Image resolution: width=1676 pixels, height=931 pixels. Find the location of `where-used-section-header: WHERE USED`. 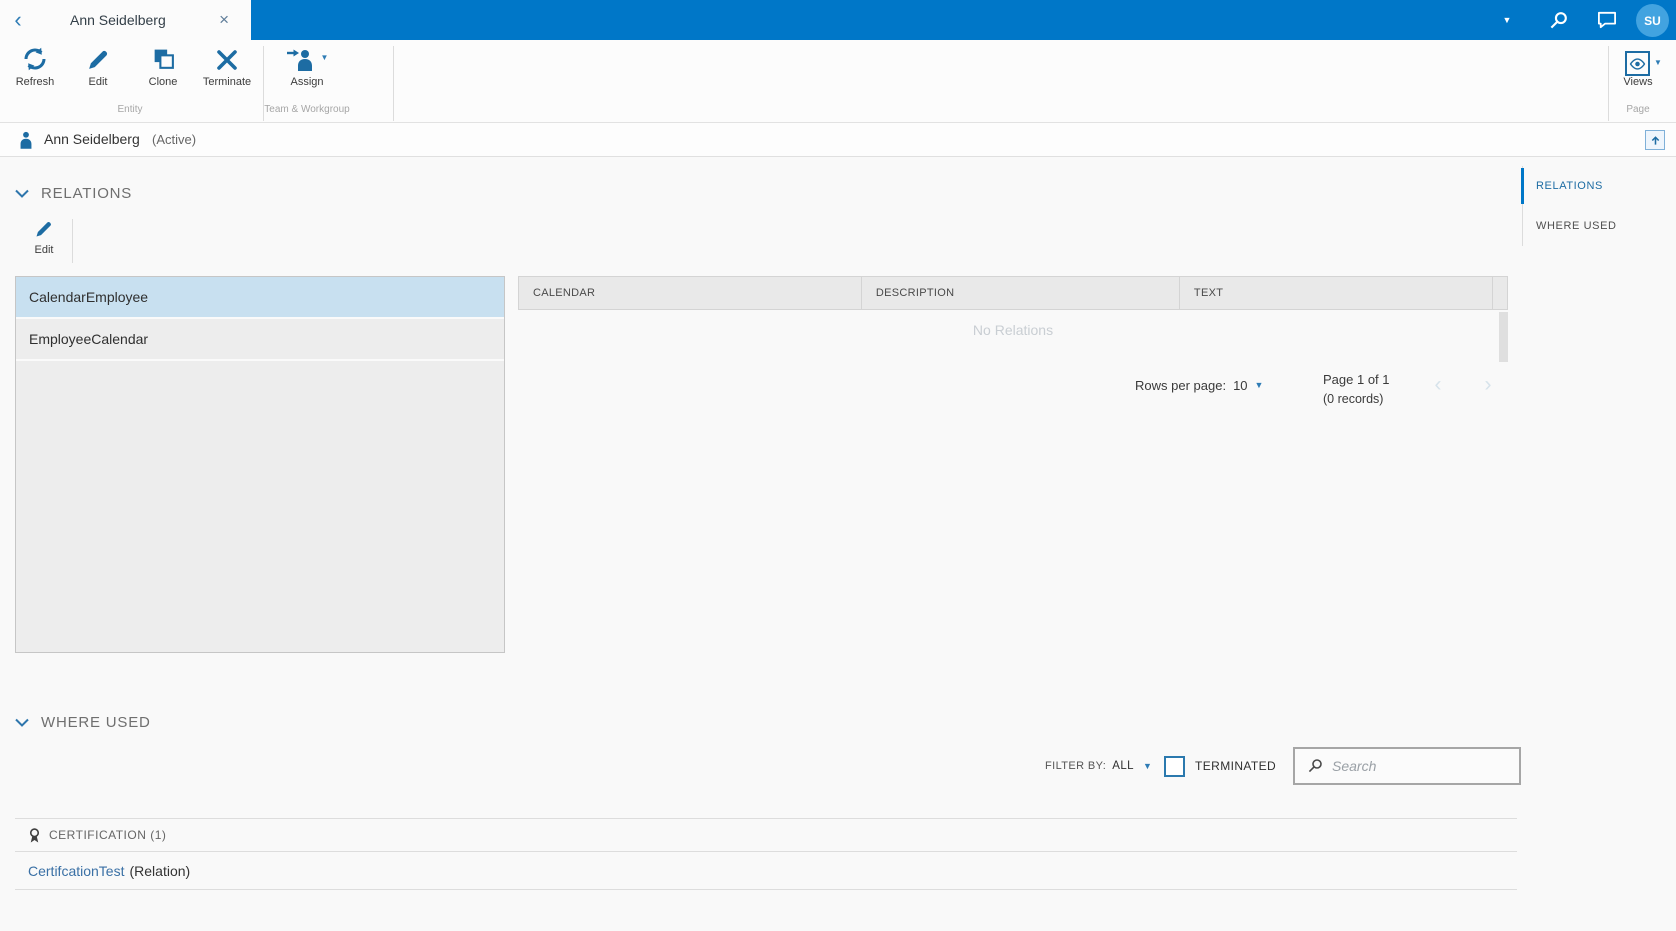

where-used-section-header: WHERE USED is located at coordinates (83, 722).